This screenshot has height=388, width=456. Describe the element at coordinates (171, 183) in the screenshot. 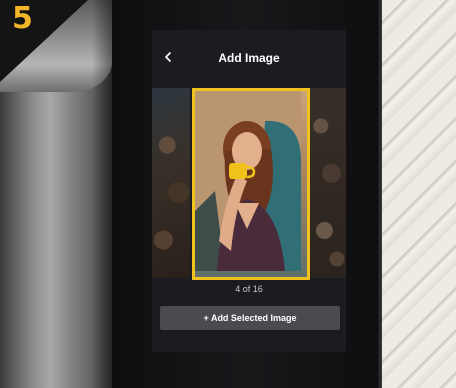

I see `previous-image-thumbnail` at that location.